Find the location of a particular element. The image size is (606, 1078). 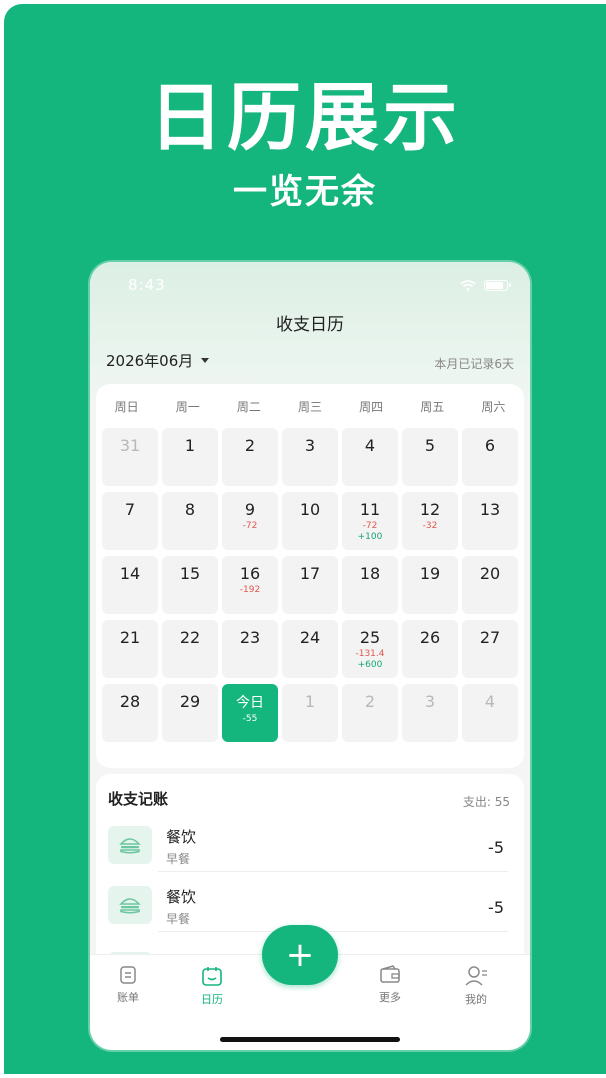

day-number: 16 is located at coordinates (250, 573).